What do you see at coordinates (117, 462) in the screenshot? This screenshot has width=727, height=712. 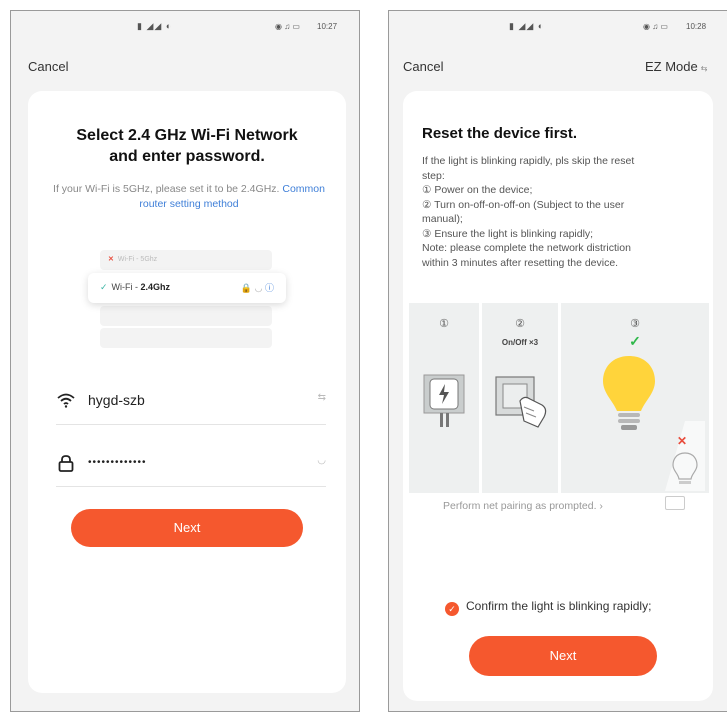 I see `password-value: •••••••••••••` at bounding box center [117, 462].